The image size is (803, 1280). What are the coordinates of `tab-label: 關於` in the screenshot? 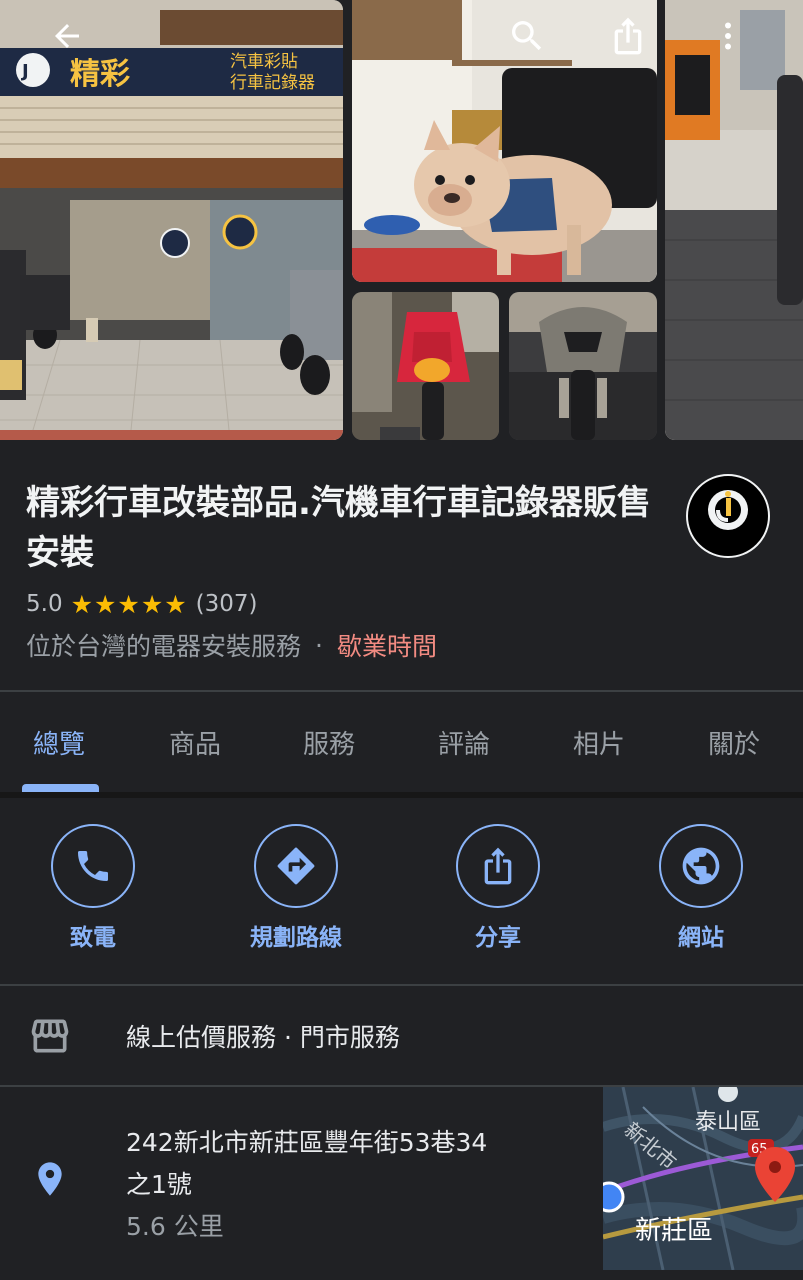 It's located at (733, 744).